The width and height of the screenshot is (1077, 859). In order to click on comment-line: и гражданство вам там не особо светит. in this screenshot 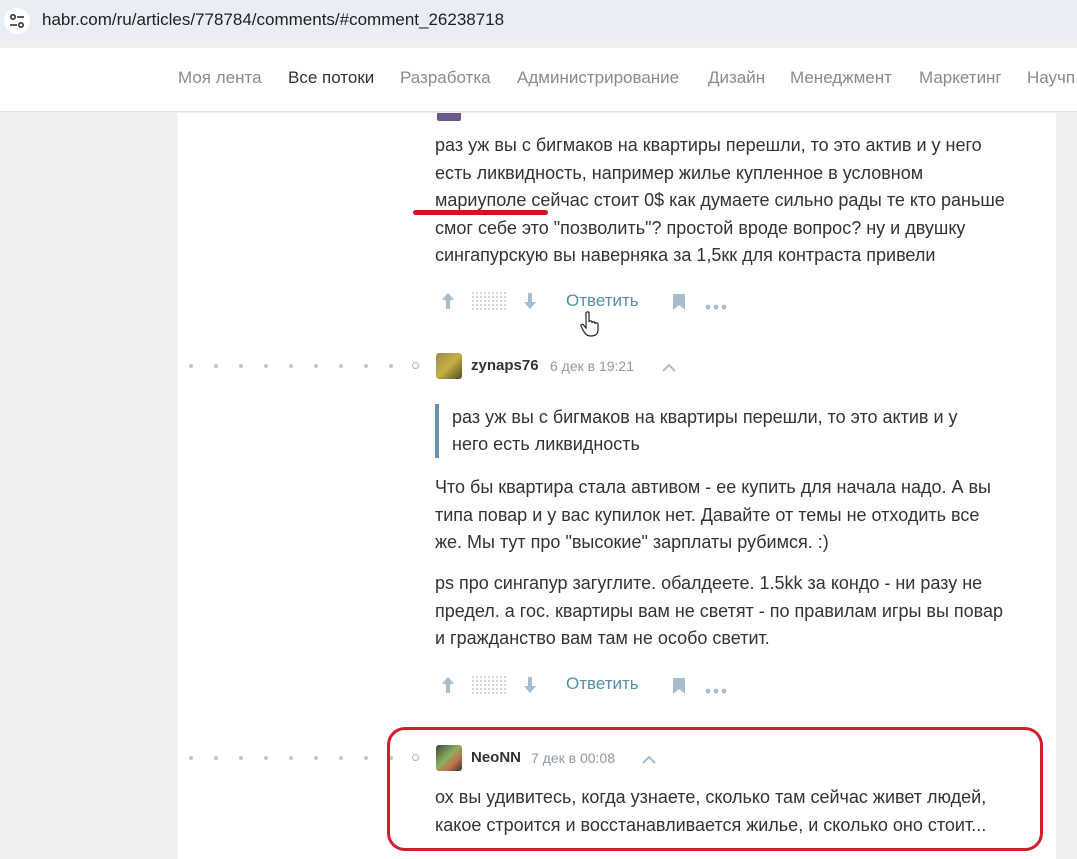, I will do `click(602, 638)`.